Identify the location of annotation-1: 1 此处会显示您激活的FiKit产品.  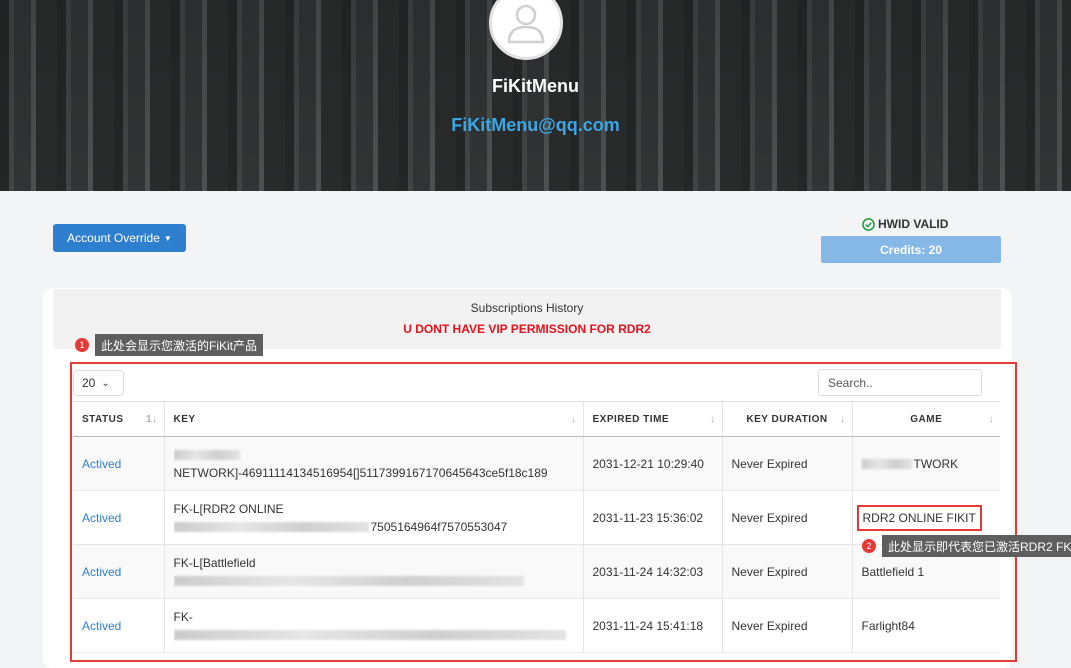
(169, 345).